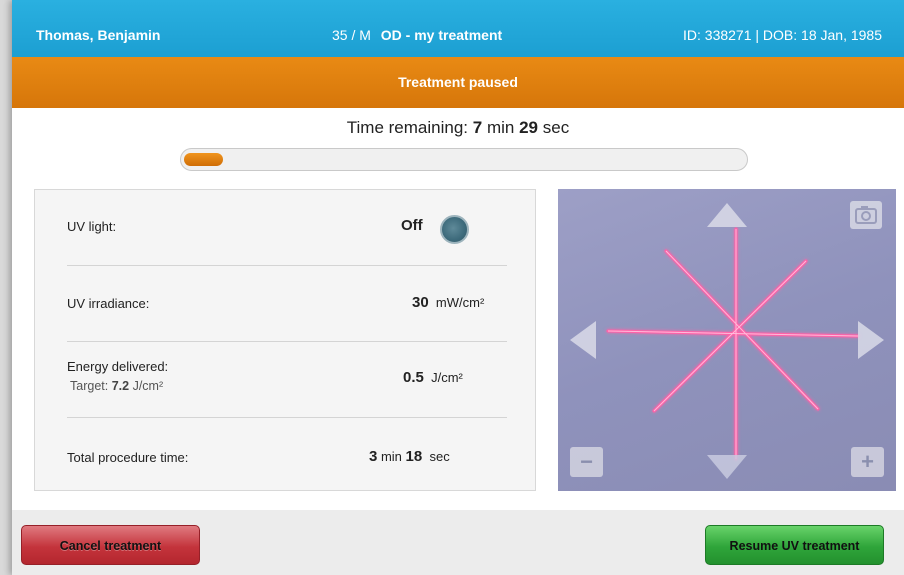 The image size is (904, 575). What do you see at coordinates (412, 225) in the screenshot?
I see `uv-light-value: Off` at bounding box center [412, 225].